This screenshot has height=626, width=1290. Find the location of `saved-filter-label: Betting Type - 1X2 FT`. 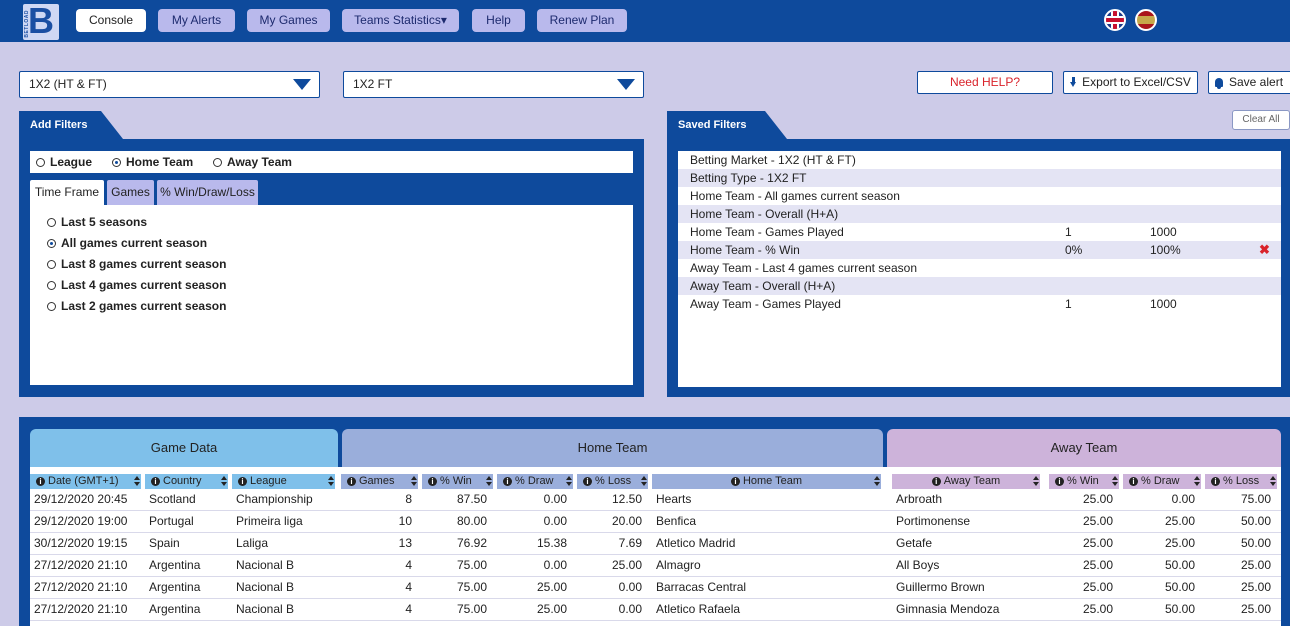

saved-filter-label: Betting Type - 1X2 FT is located at coordinates (748, 178).